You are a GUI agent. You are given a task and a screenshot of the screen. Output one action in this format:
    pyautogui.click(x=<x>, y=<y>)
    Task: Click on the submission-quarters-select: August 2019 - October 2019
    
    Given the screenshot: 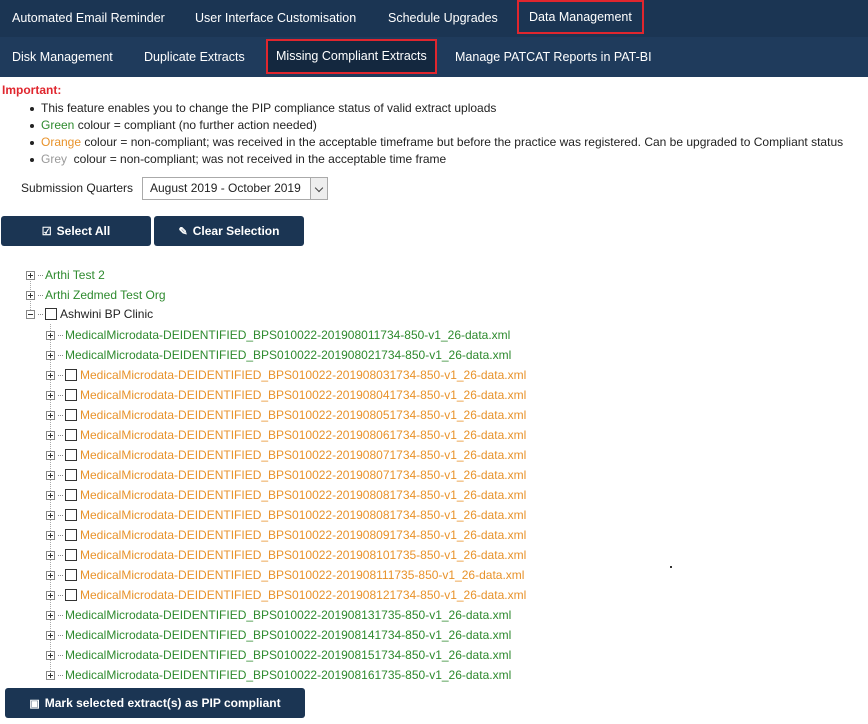 What is the action you would take?
    pyautogui.click(x=235, y=188)
    